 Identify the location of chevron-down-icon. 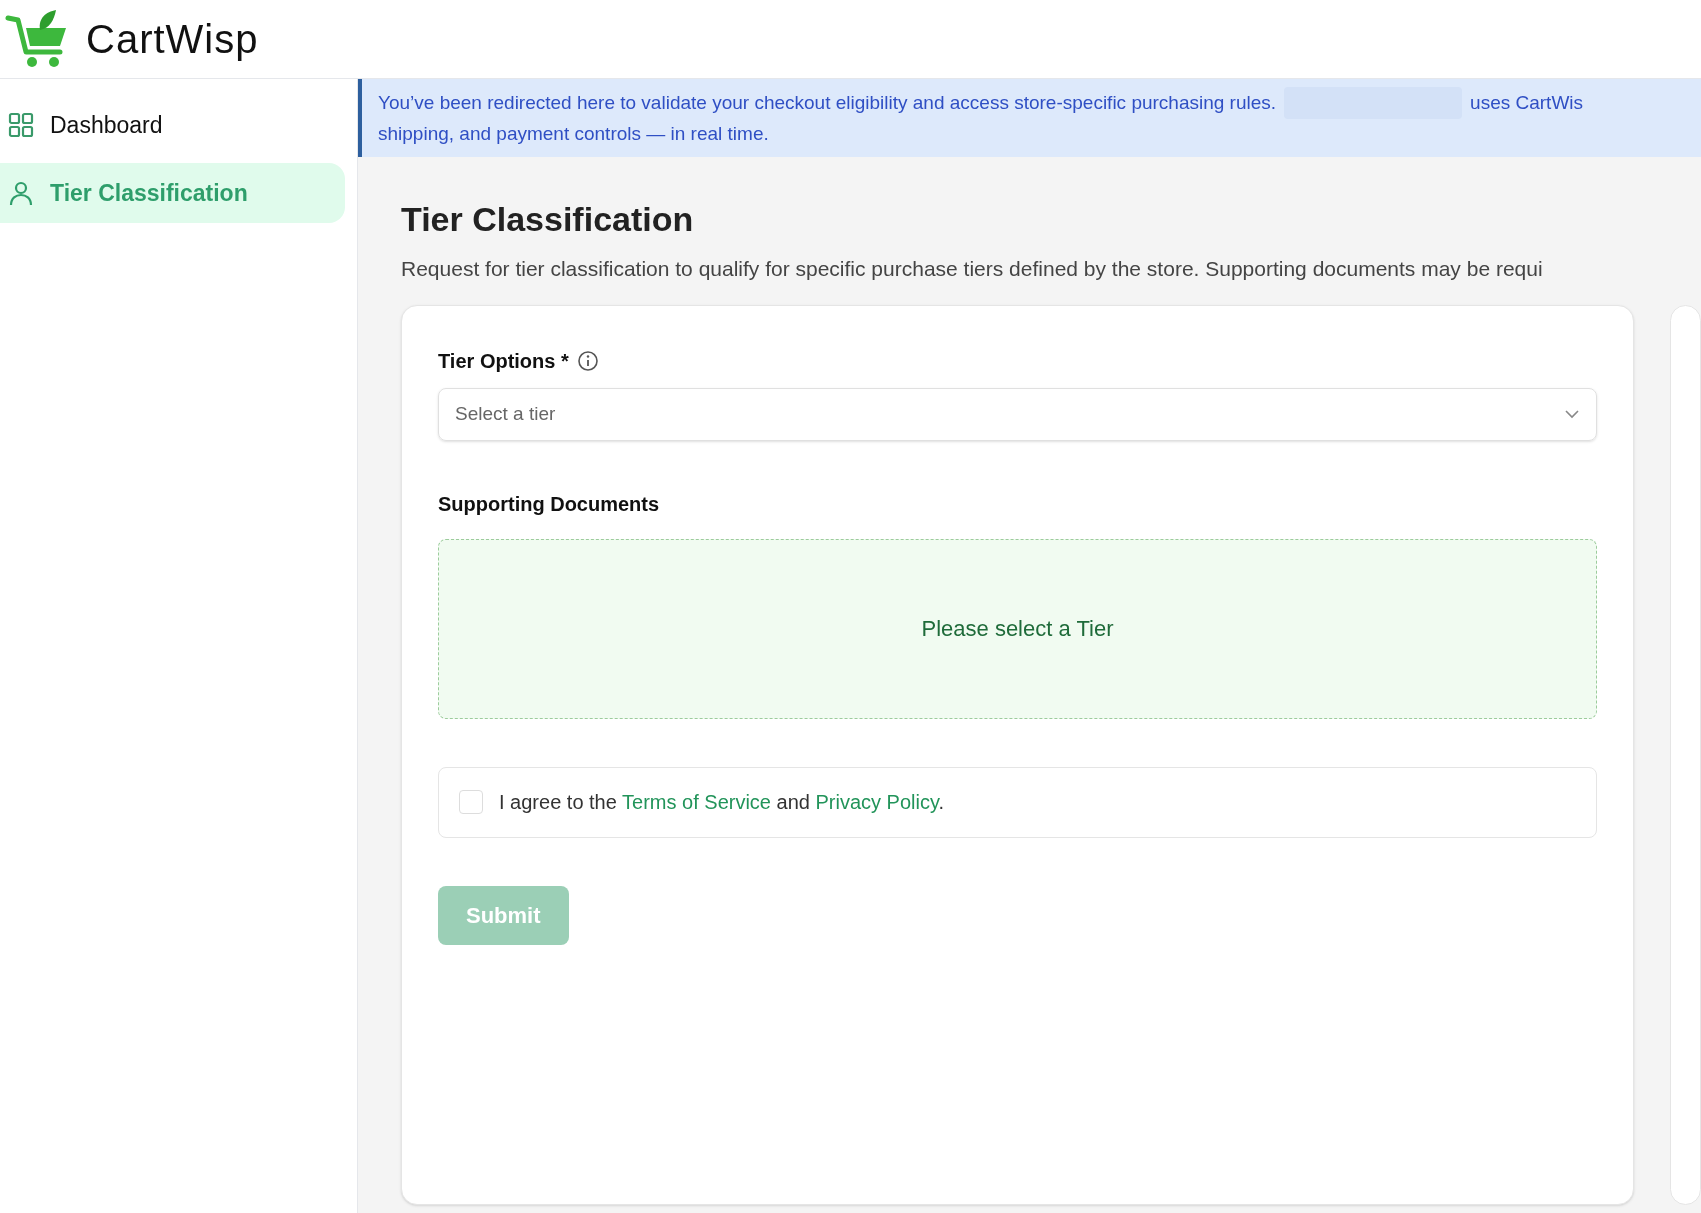
(1572, 414).